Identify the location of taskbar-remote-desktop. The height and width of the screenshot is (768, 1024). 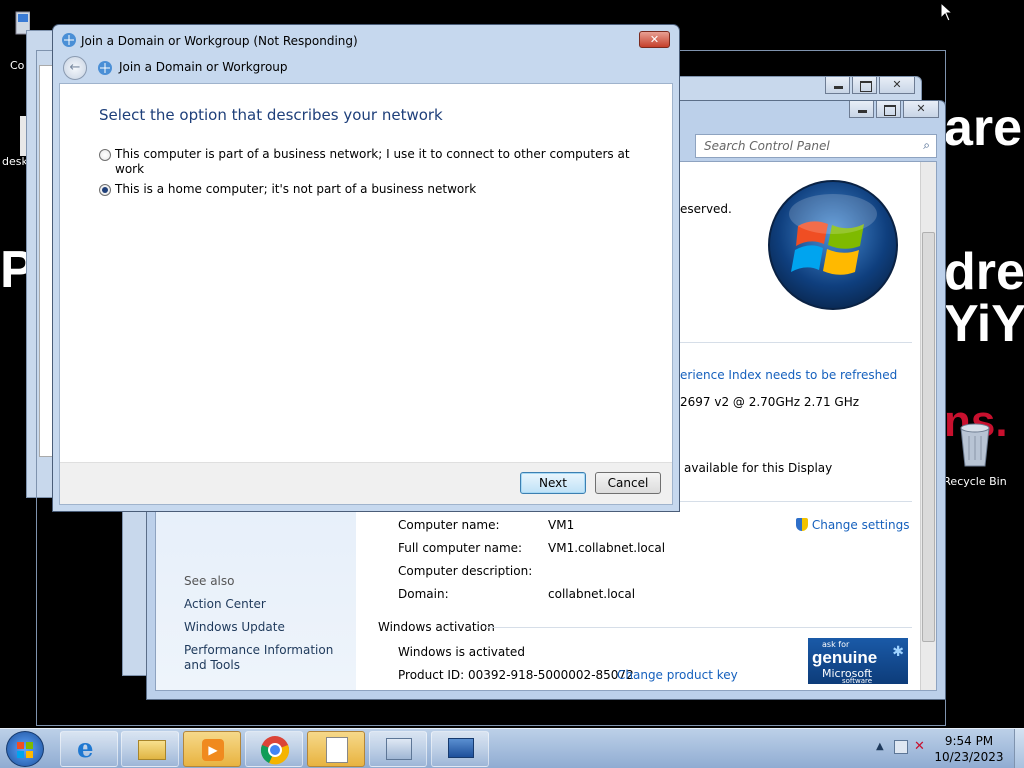
(460, 749).